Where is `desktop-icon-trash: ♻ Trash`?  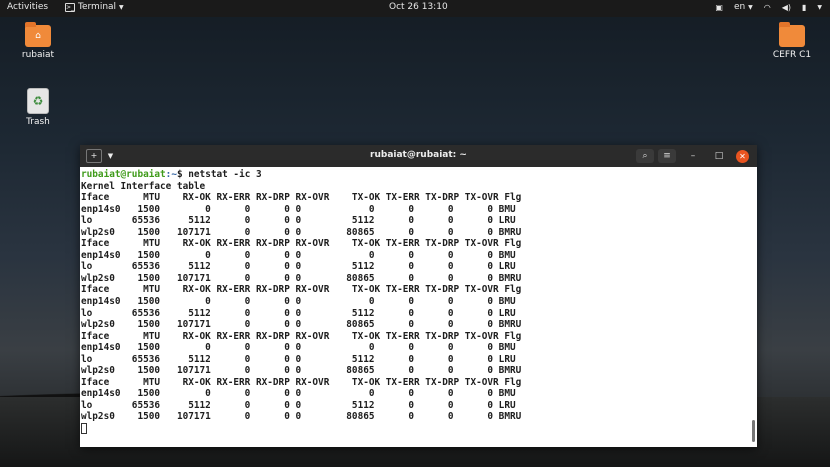 desktop-icon-trash: ♻ Trash is located at coordinates (38, 107).